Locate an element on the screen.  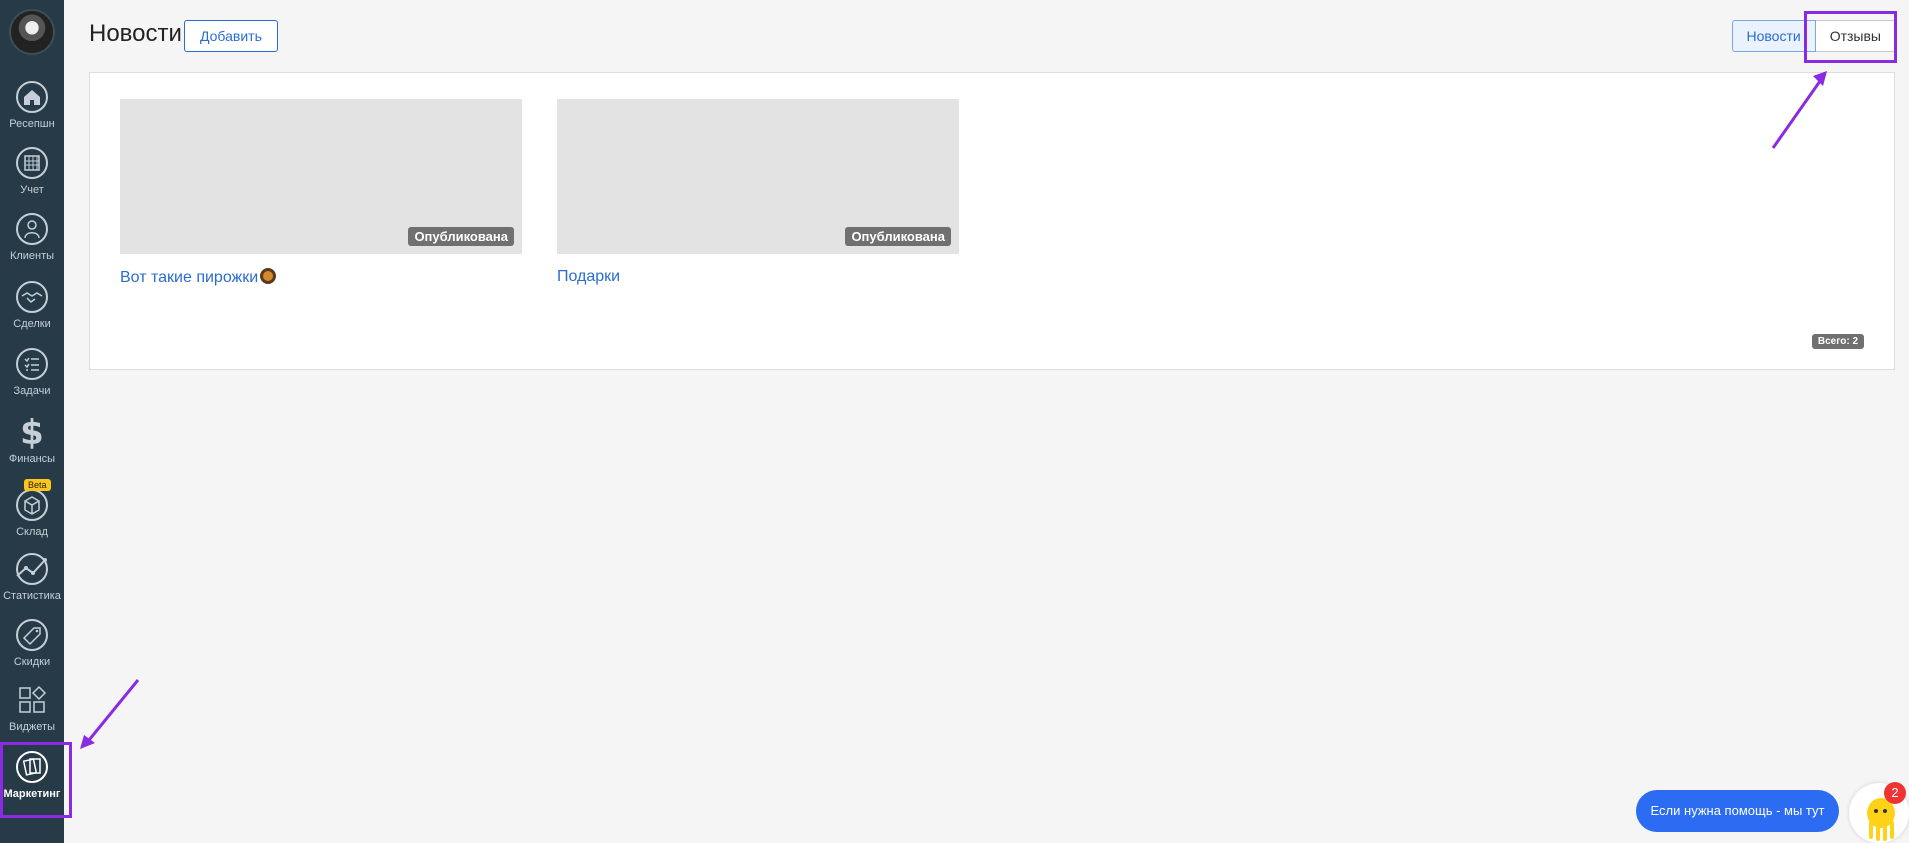
news-title-link: Подарки is located at coordinates (758, 277).